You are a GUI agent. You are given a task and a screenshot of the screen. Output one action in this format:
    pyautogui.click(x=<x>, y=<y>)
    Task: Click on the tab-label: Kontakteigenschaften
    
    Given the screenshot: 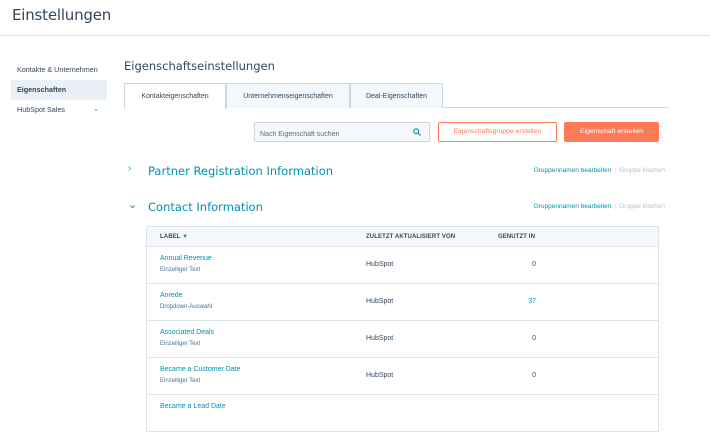 What is the action you would take?
    pyautogui.click(x=175, y=96)
    